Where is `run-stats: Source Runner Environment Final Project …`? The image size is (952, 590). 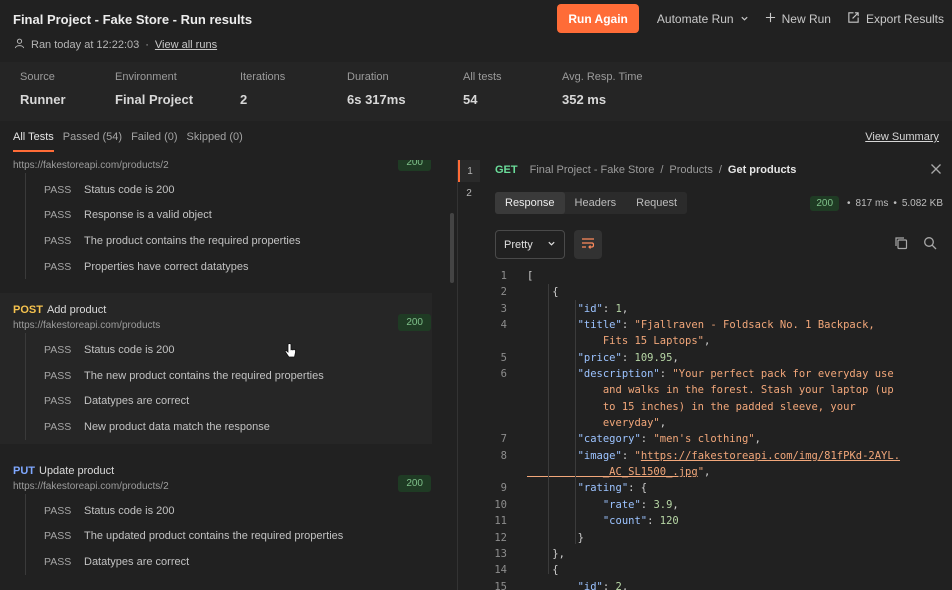 run-stats: Source Runner Environment Final Project … is located at coordinates (476, 91).